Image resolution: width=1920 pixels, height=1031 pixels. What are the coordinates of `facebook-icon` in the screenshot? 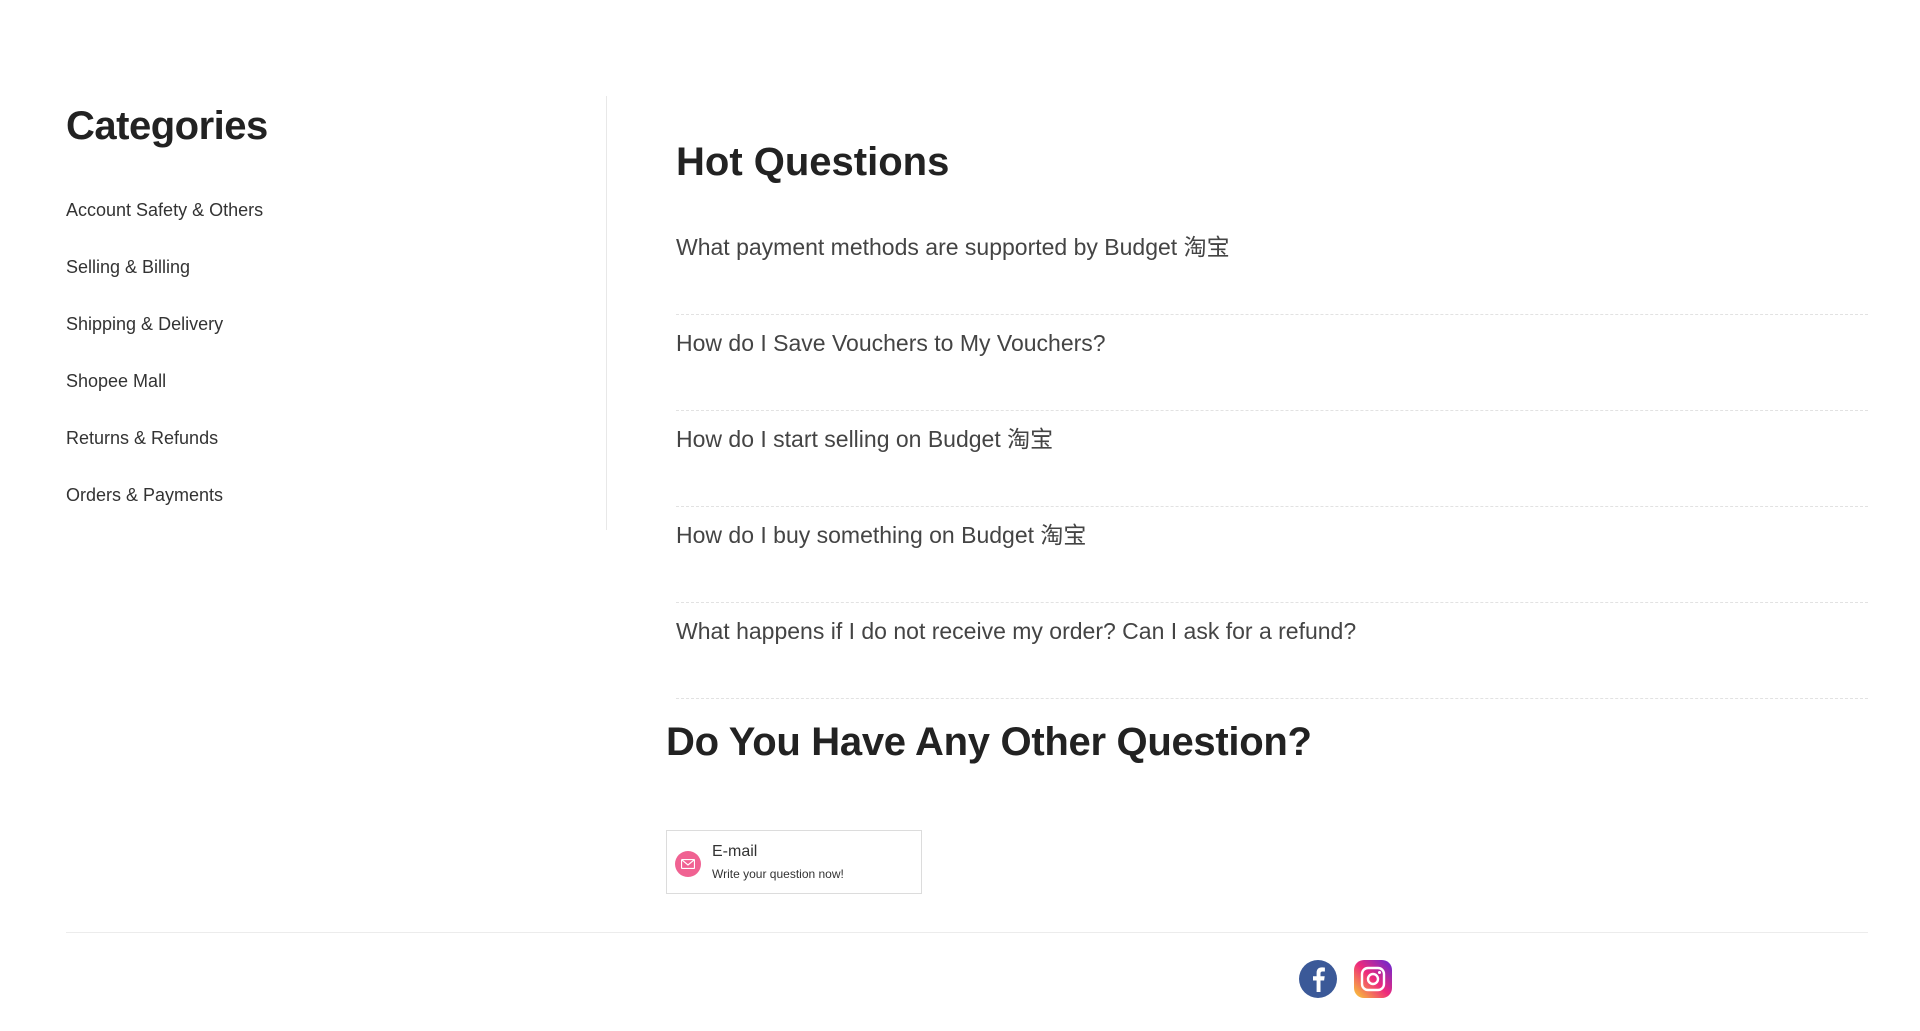 It's located at (1318, 979).